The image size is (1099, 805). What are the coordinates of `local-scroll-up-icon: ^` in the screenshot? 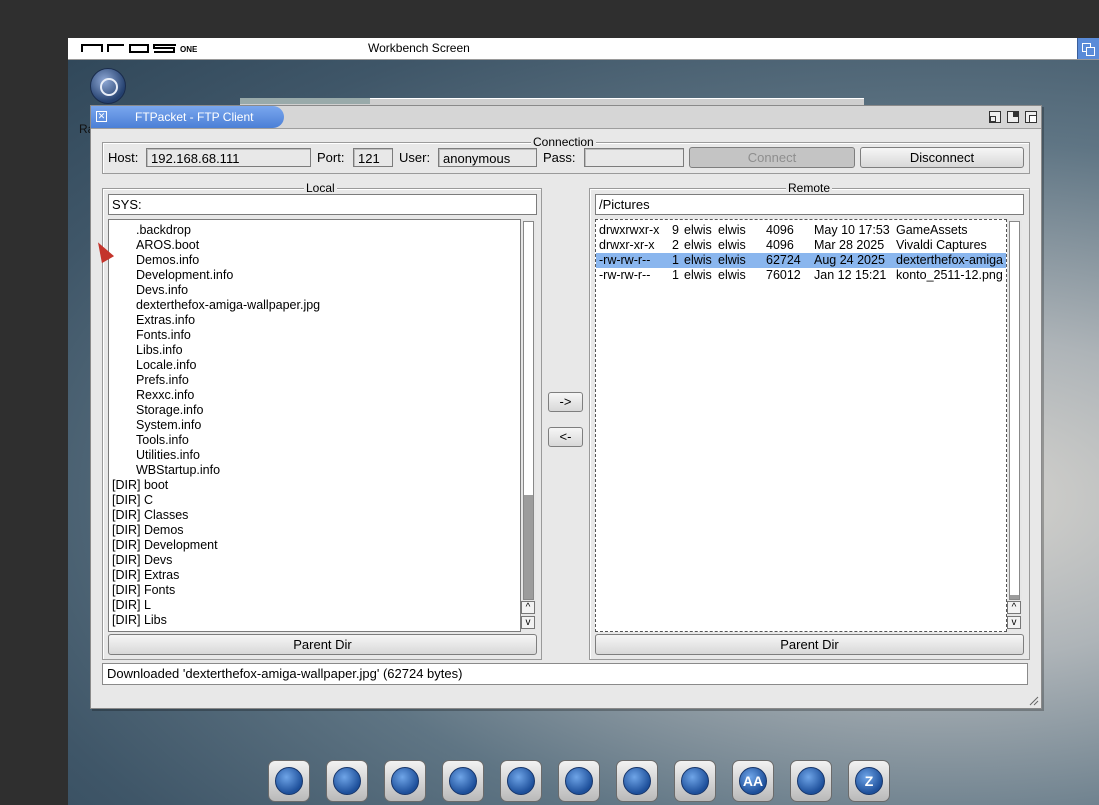 It's located at (528, 607).